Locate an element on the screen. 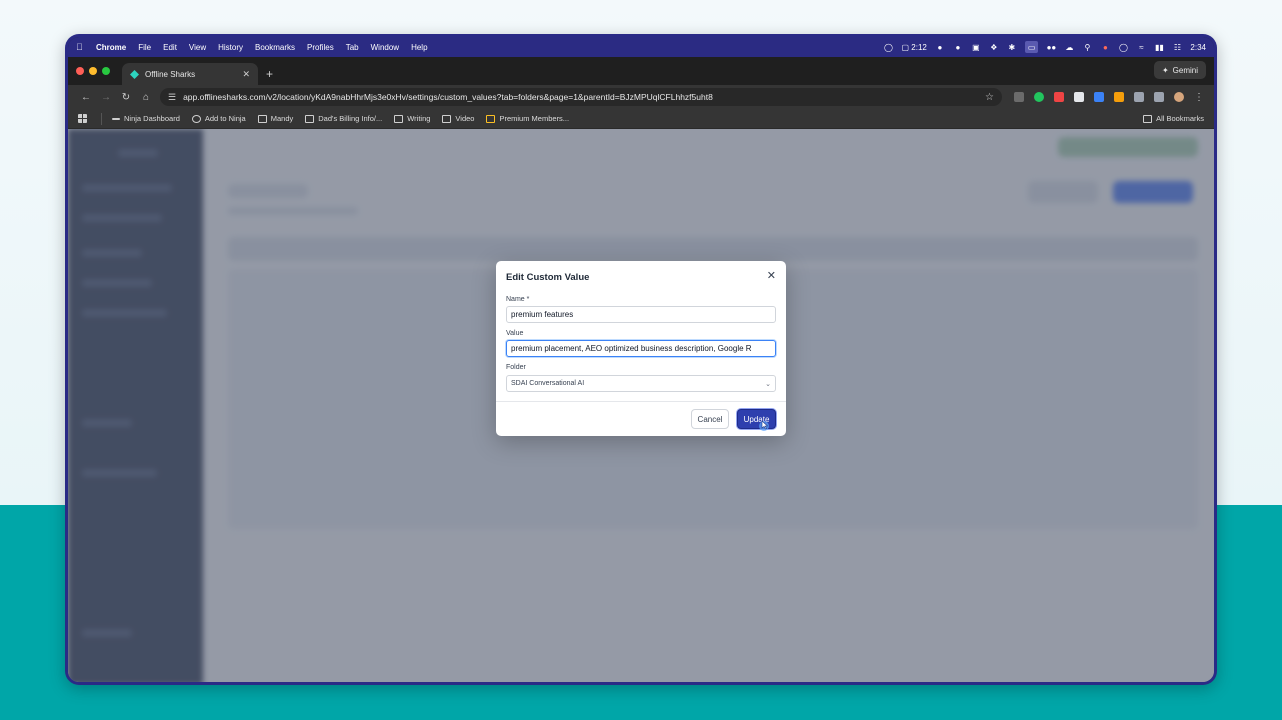 The height and width of the screenshot is (720, 1282). new-tab-button: + is located at coordinates (269, 74).